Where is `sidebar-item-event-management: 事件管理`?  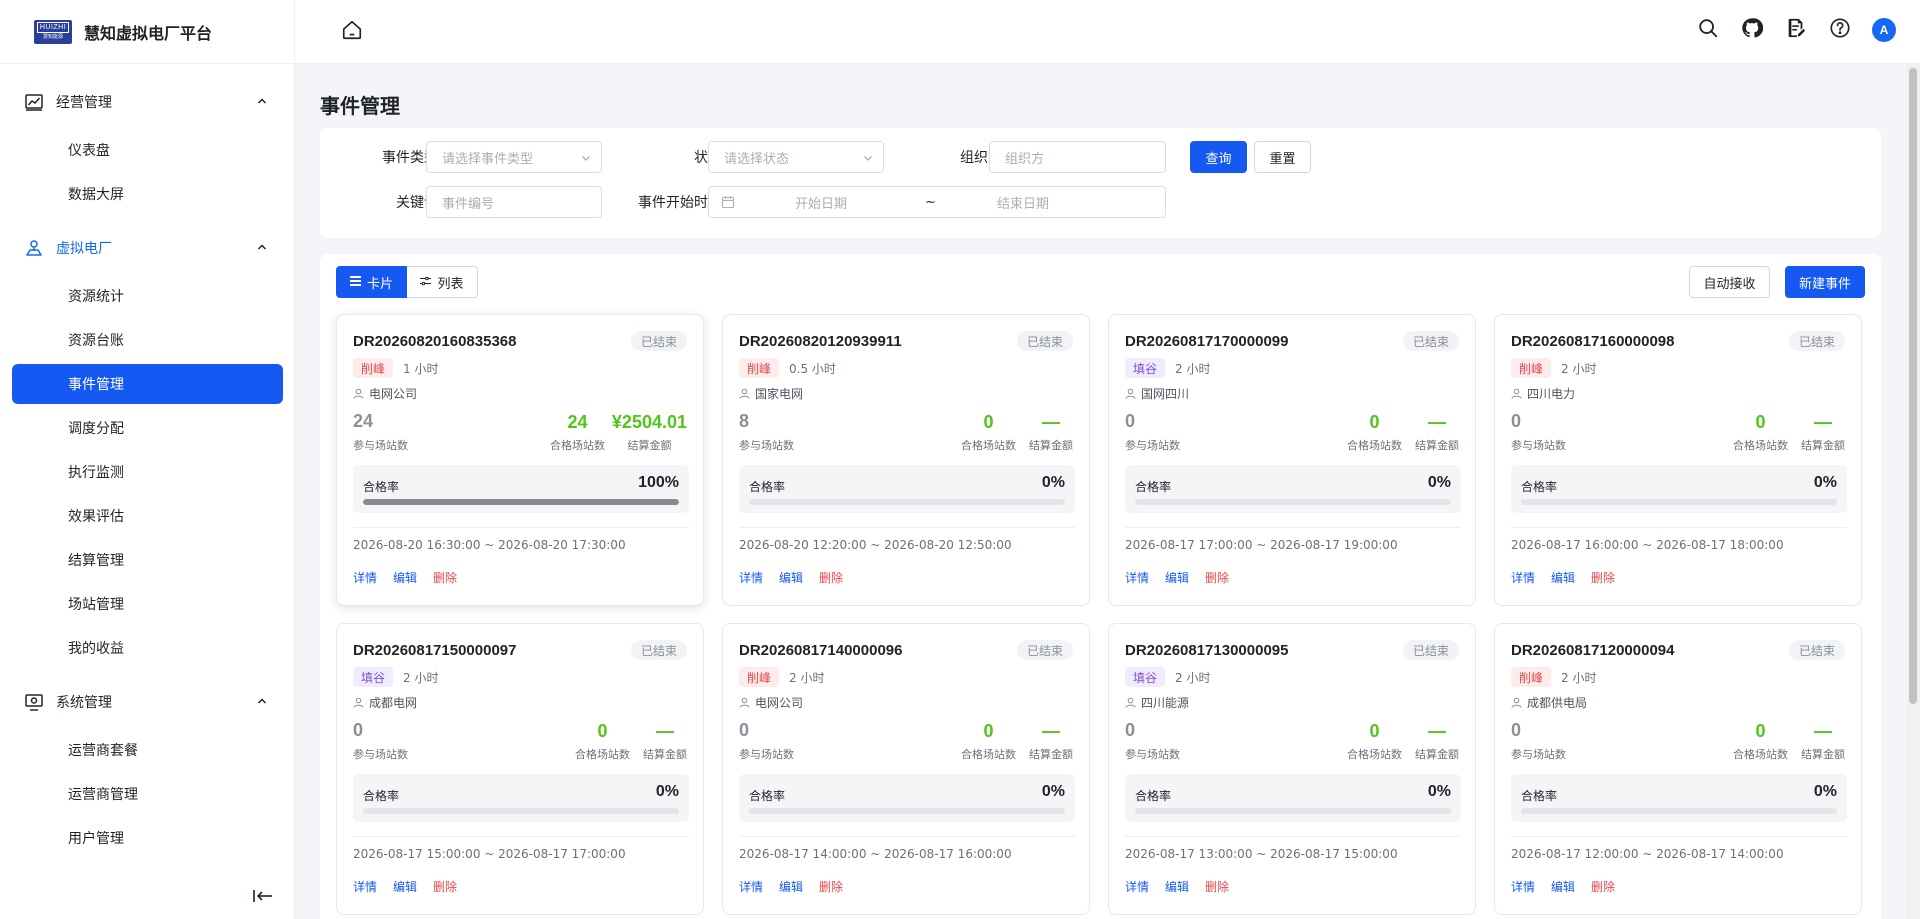
sidebar-item-event-management: 事件管理 is located at coordinates (147, 384).